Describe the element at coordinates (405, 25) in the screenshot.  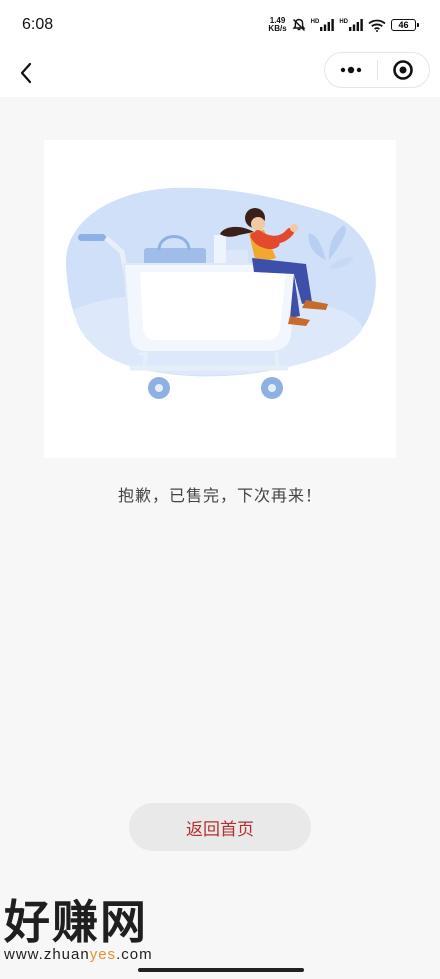
I see `battery-icon: 46` at that location.